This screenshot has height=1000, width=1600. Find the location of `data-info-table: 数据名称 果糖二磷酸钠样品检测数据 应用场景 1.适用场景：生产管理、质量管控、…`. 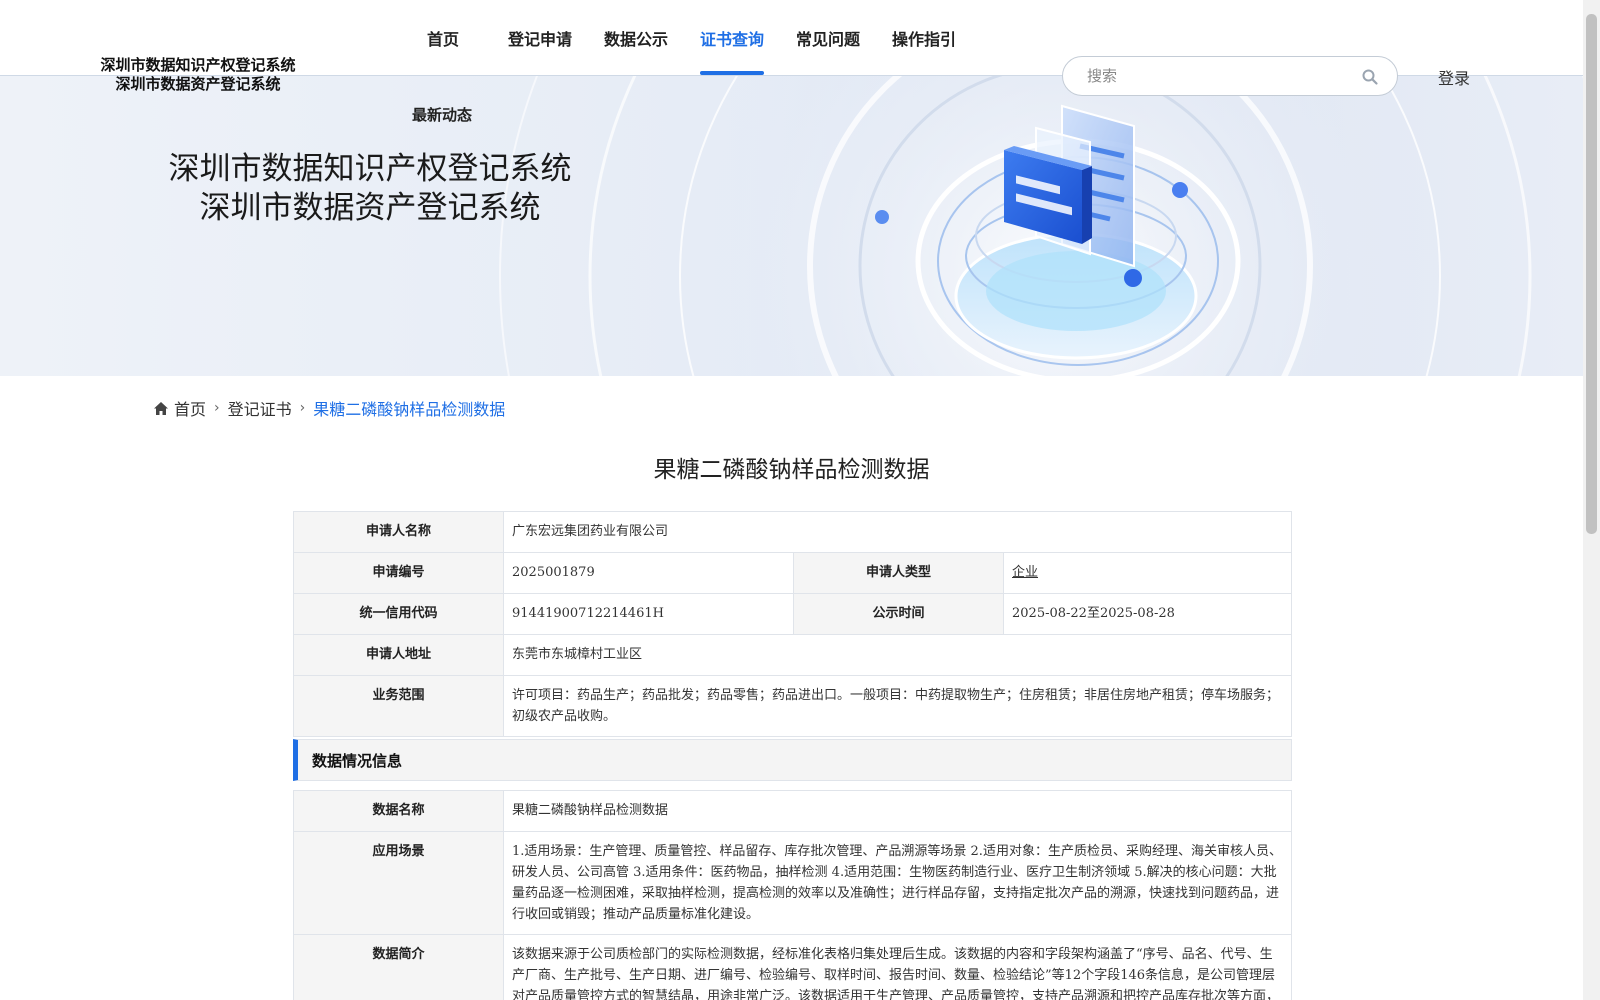

data-info-table: 数据名称 果糖二磷酸钠样品检测数据 应用场景 1.适用场景：生产管理、质量管控、… is located at coordinates (792, 895).